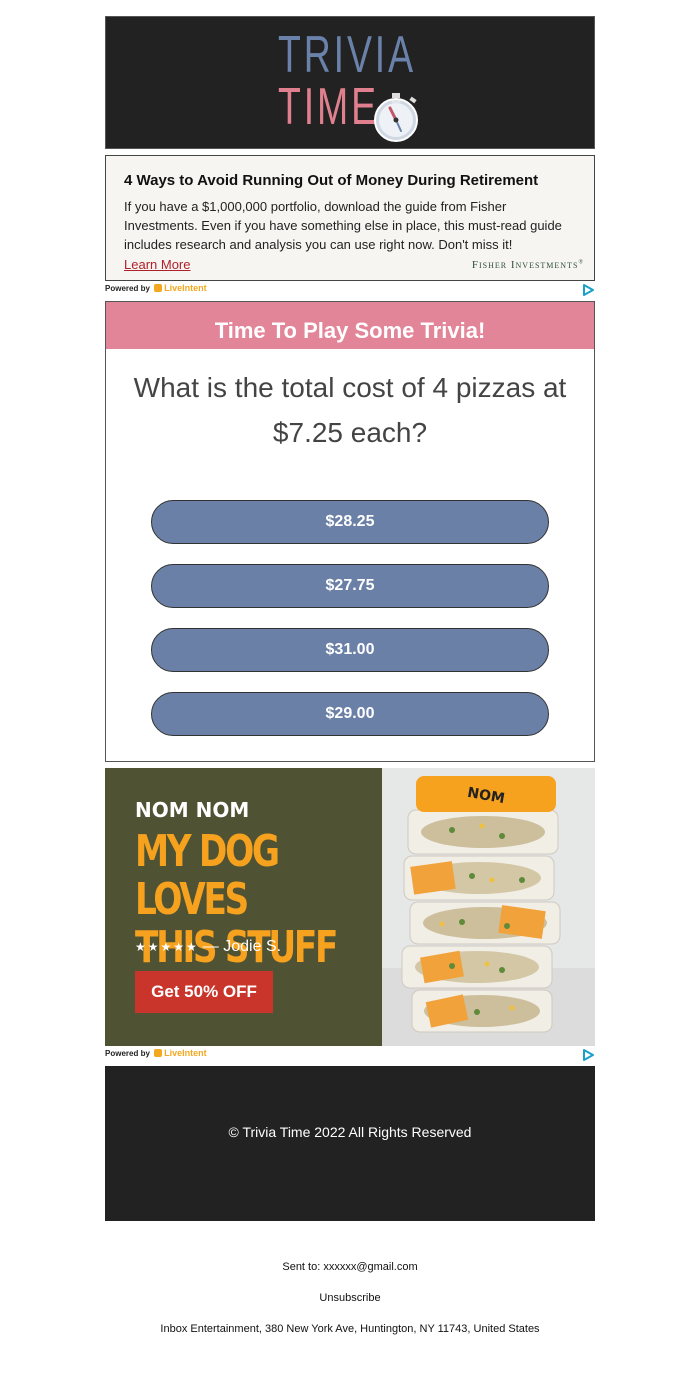 The image size is (700, 1375). Describe the element at coordinates (204, 992) in the screenshot. I see `get-offer-button: Get 50% OFF` at that location.